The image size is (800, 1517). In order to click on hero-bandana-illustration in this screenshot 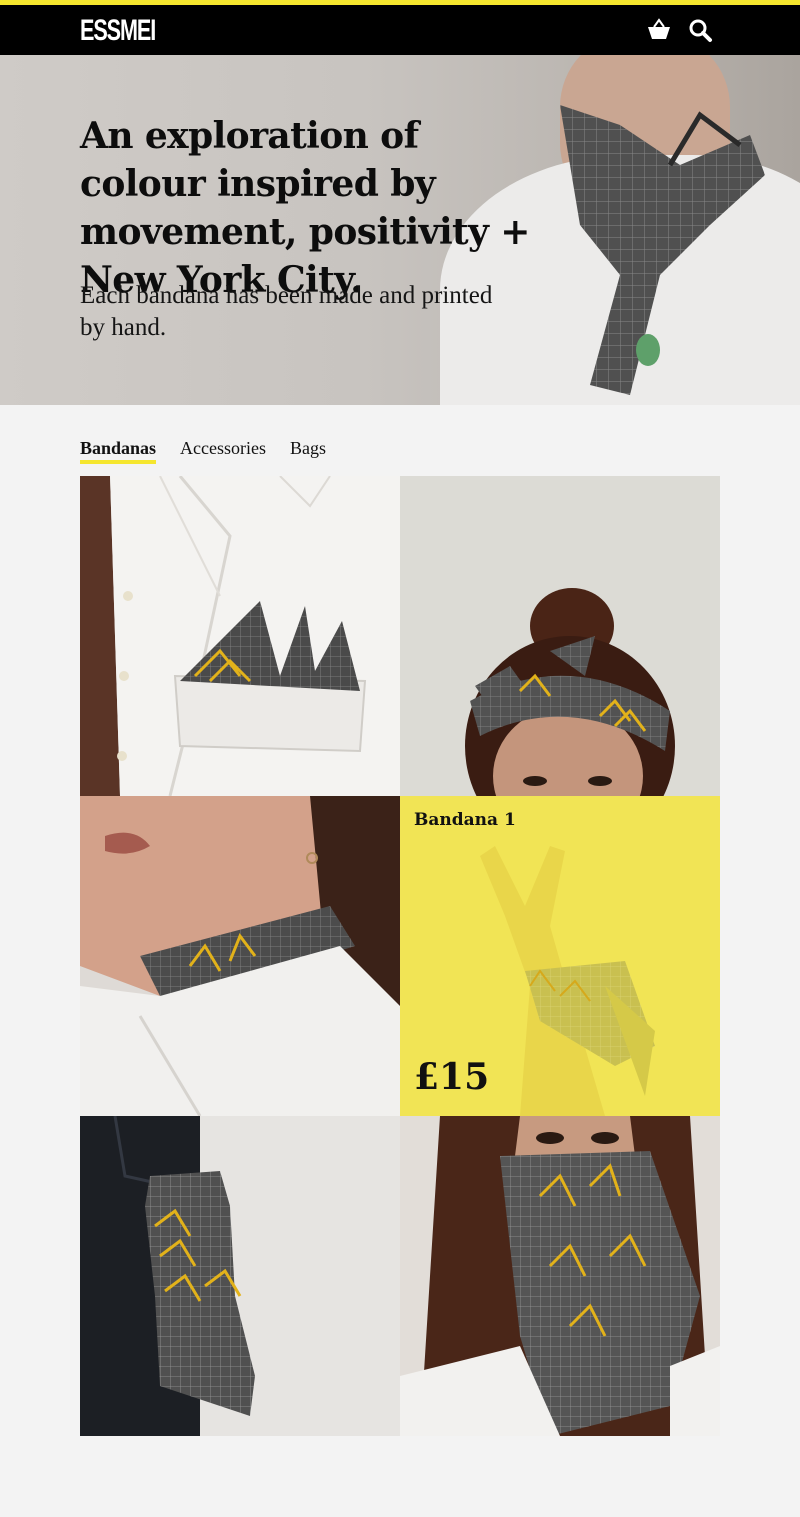, I will do `click(662, 250)`.